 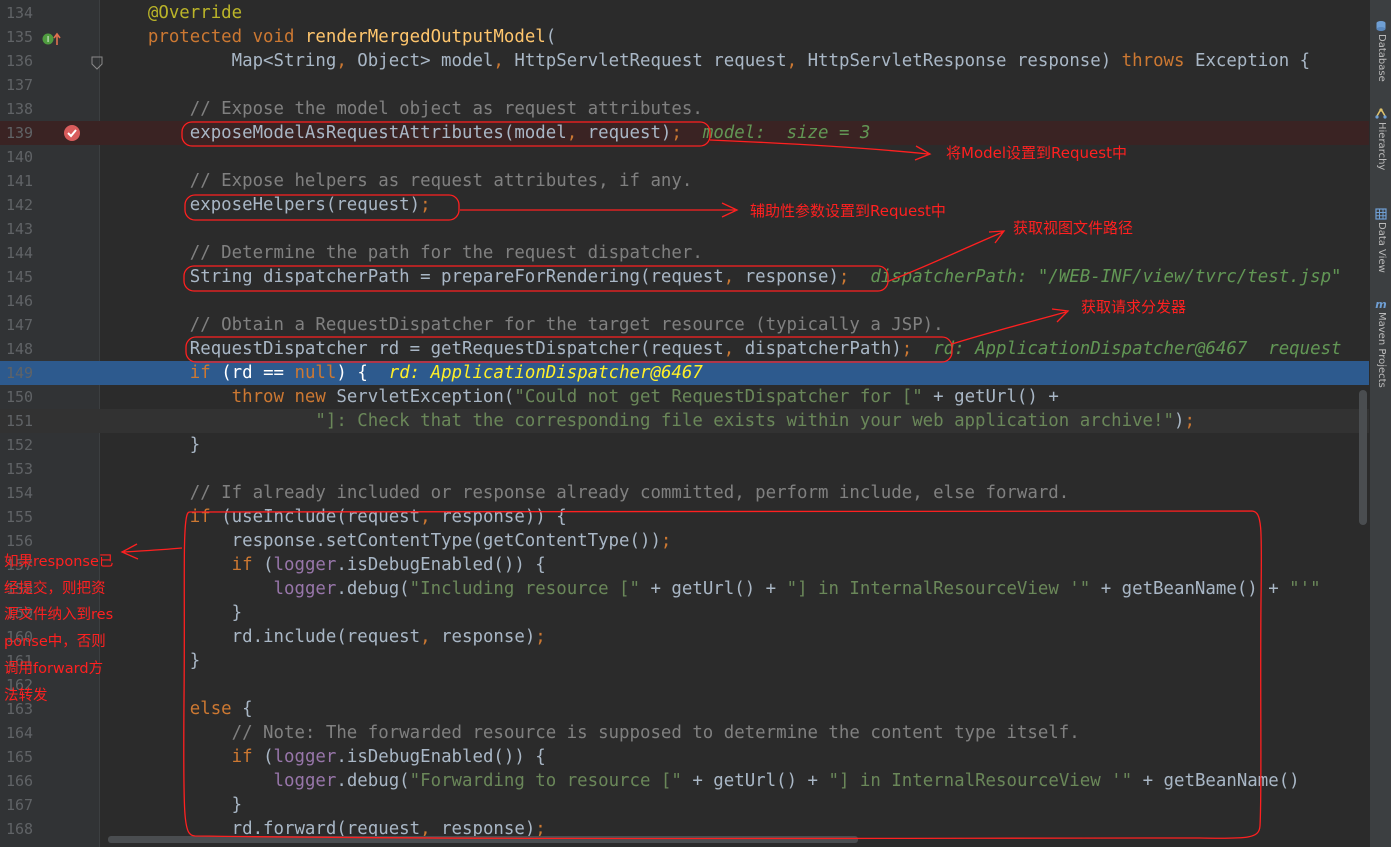 I want to click on tool-tab-maven-projects: m Maven Projects, so click(x=1381, y=353).